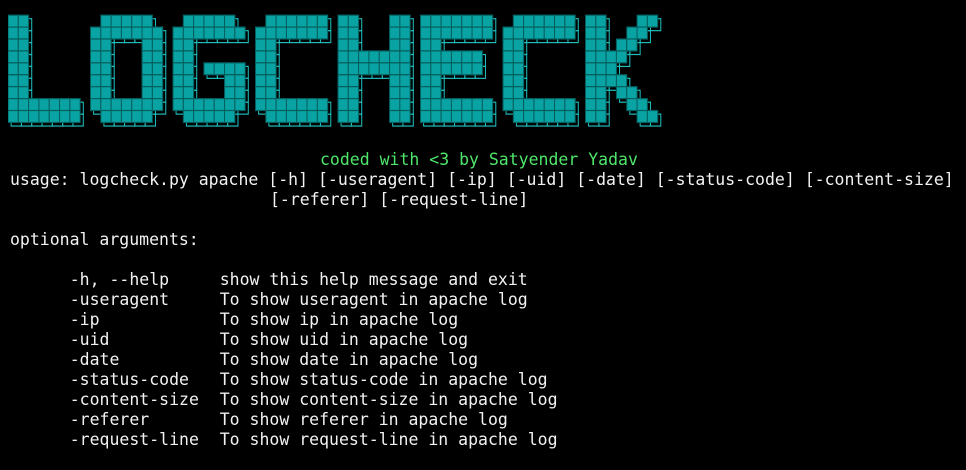 This screenshot has width=966, height=470. I want to click on usage-line-2: [-referer] [-request-line], so click(399, 199).